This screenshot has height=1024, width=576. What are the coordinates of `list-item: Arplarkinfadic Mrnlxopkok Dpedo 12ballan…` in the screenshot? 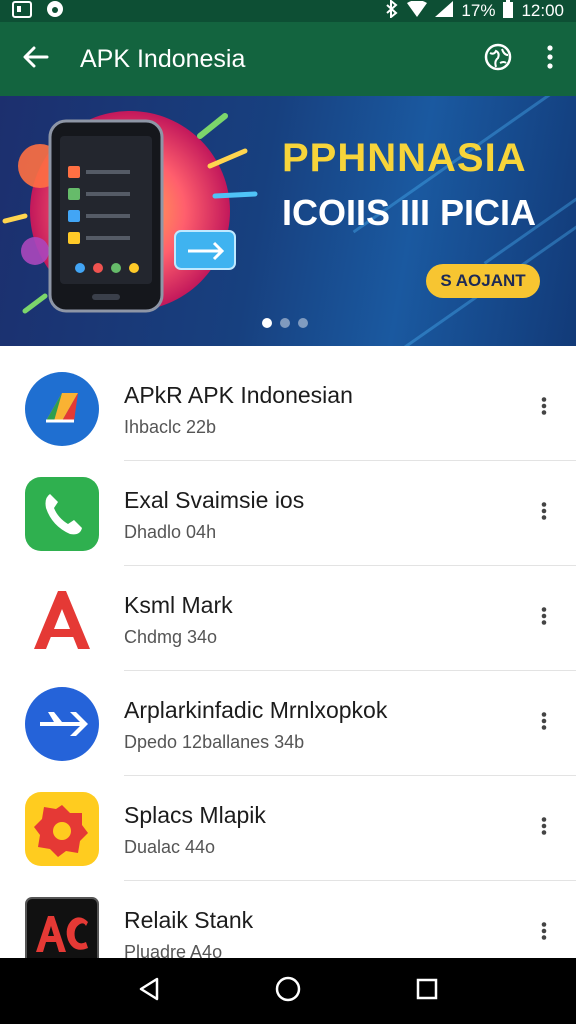 It's located at (288, 723).